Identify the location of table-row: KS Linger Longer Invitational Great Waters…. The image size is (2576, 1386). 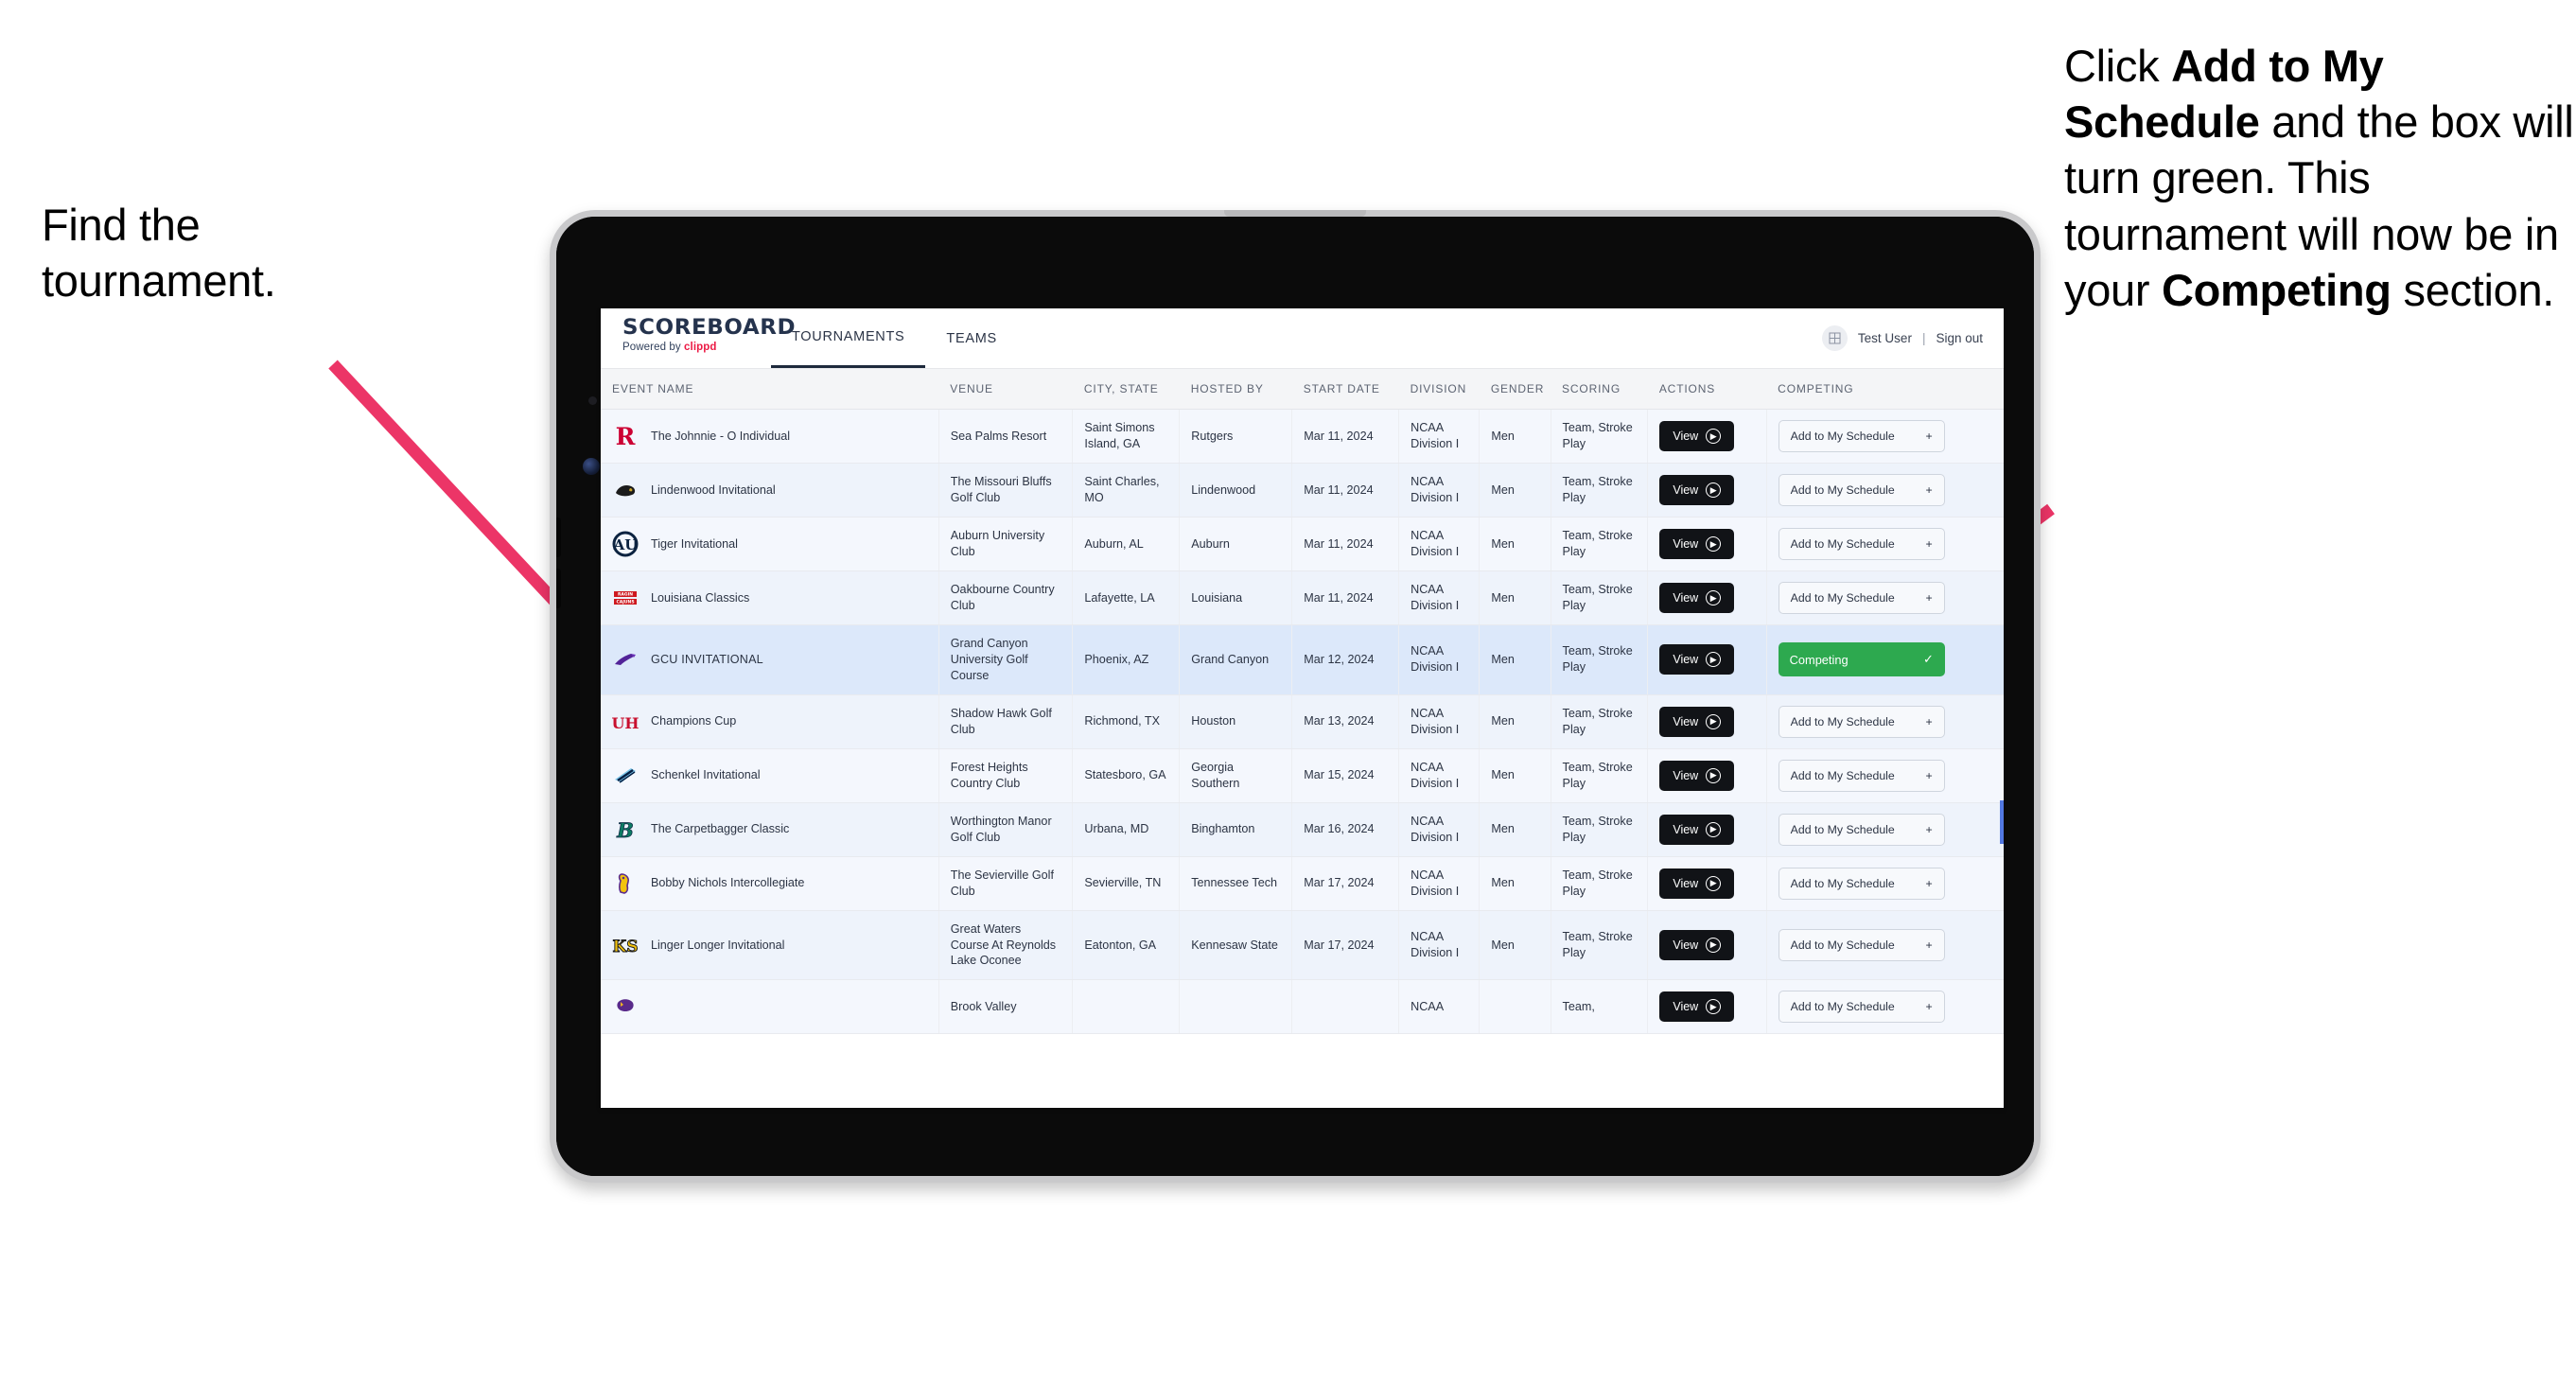
(1302, 945).